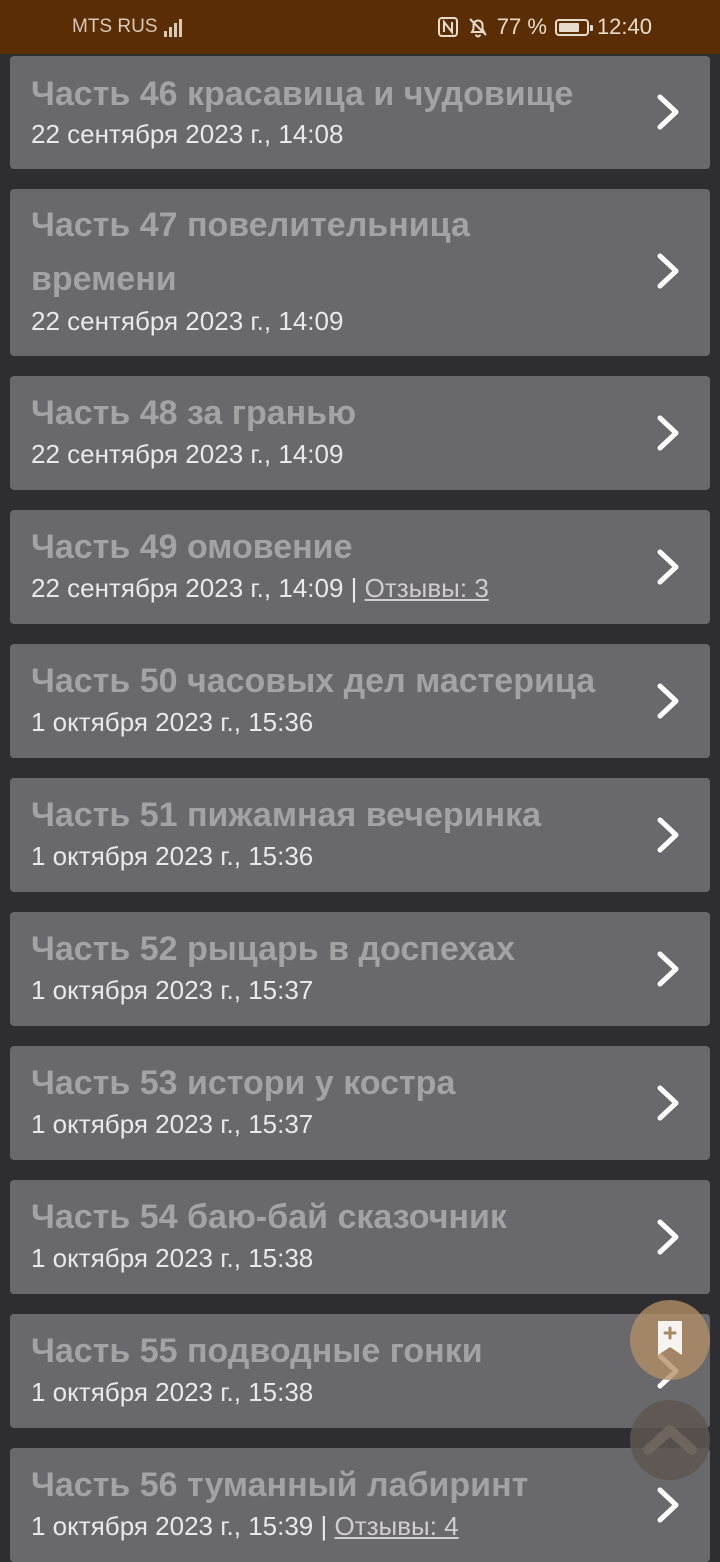  Describe the element at coordinates (194, 413) in the screenshot. I see `chapter-title: Часть 48 за гранью` at that location.